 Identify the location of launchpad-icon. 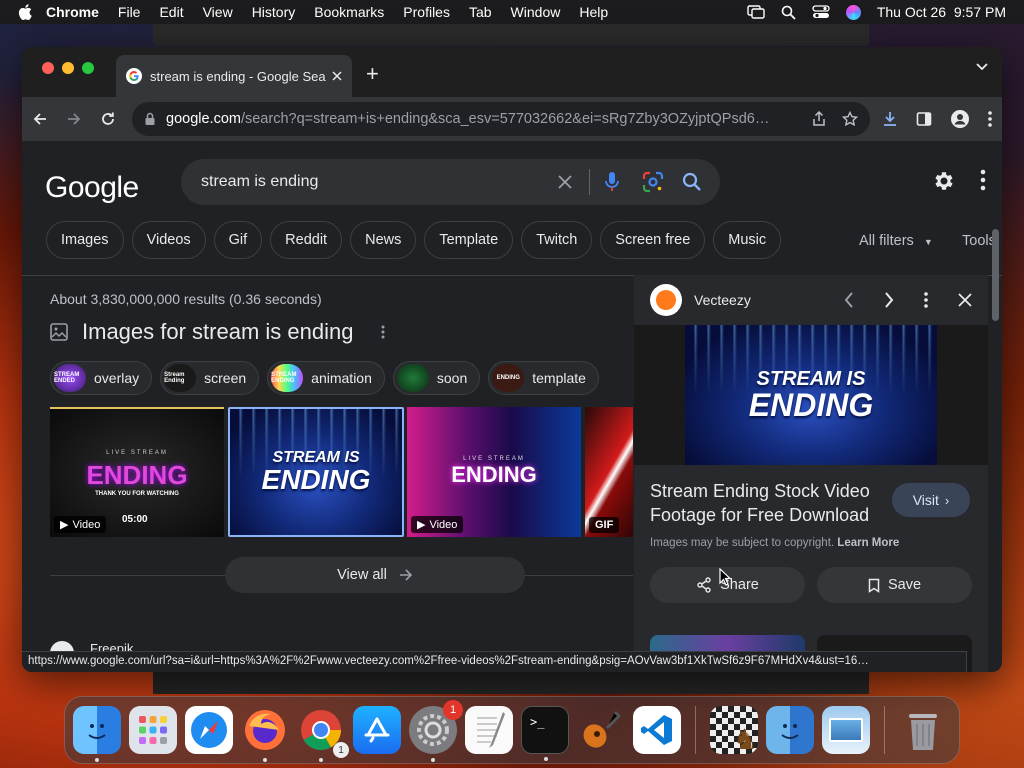
(153, 730).